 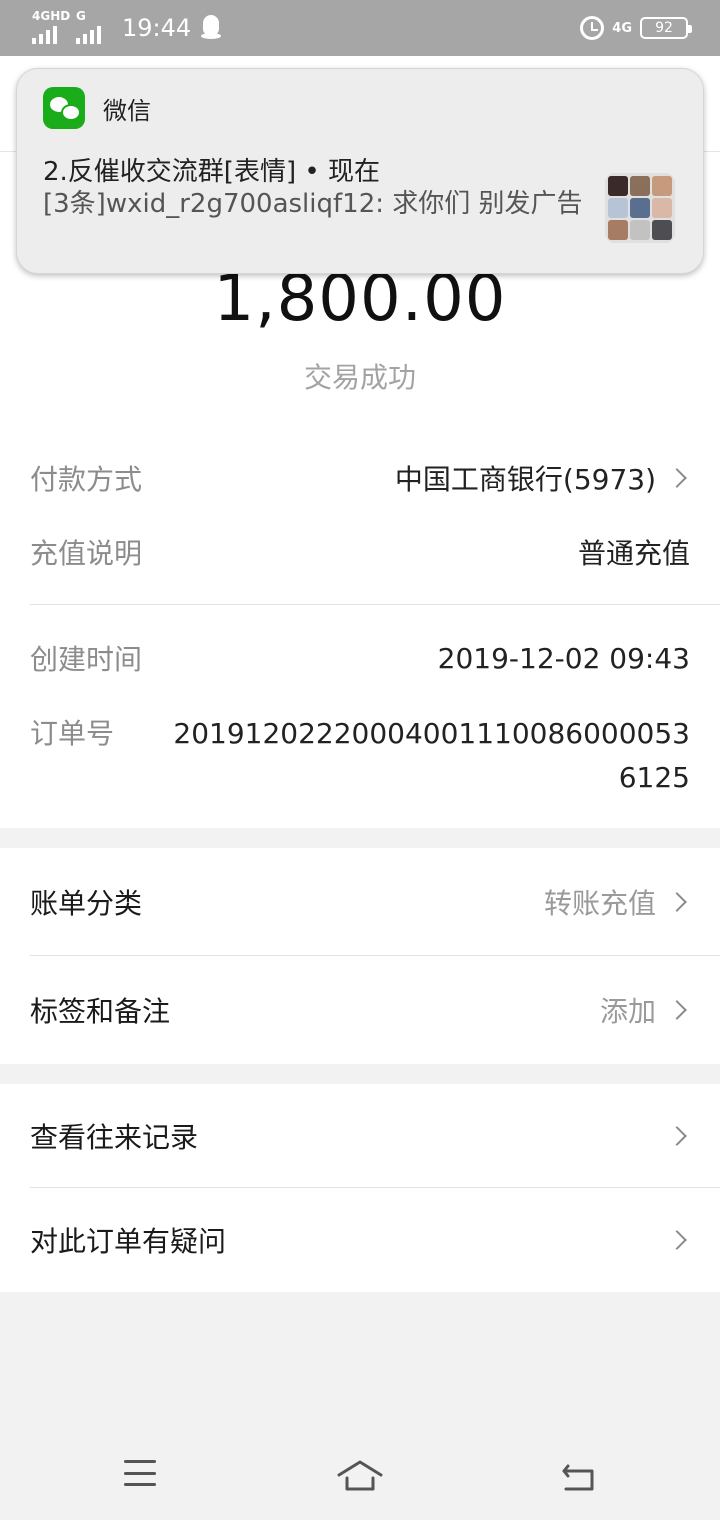 I want to click on bill-category-value: 转账充值, so click(x=599, y=903).